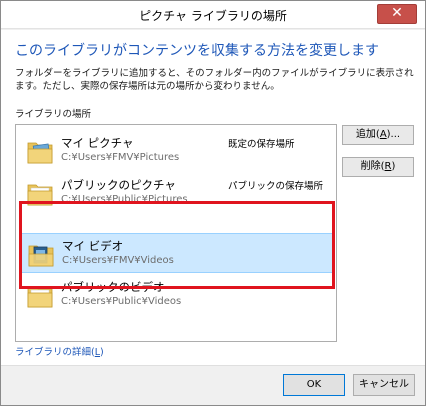 The height and width of the screenshot is (406, 426). Describe the element at coordinates (124, 199) in the screenshot. I see `location-path: C:¥Users¥Public¥Pictures` at that location.